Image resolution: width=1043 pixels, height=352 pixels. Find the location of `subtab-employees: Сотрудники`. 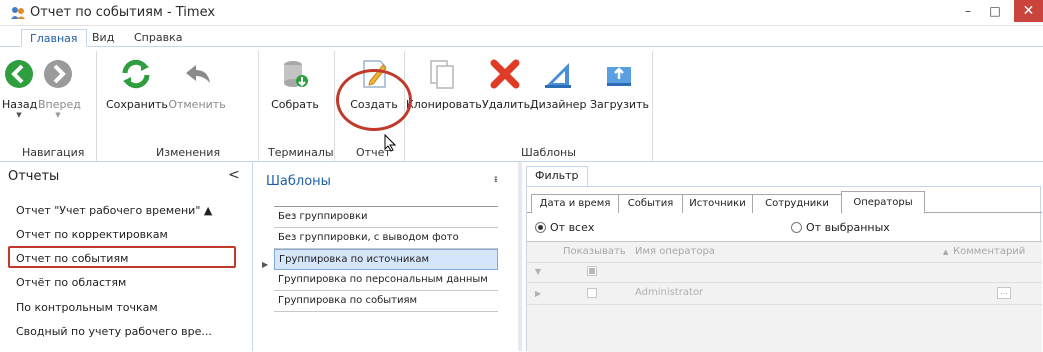

subtab-employees: Сотрудники is located at coordinates (797, 203).